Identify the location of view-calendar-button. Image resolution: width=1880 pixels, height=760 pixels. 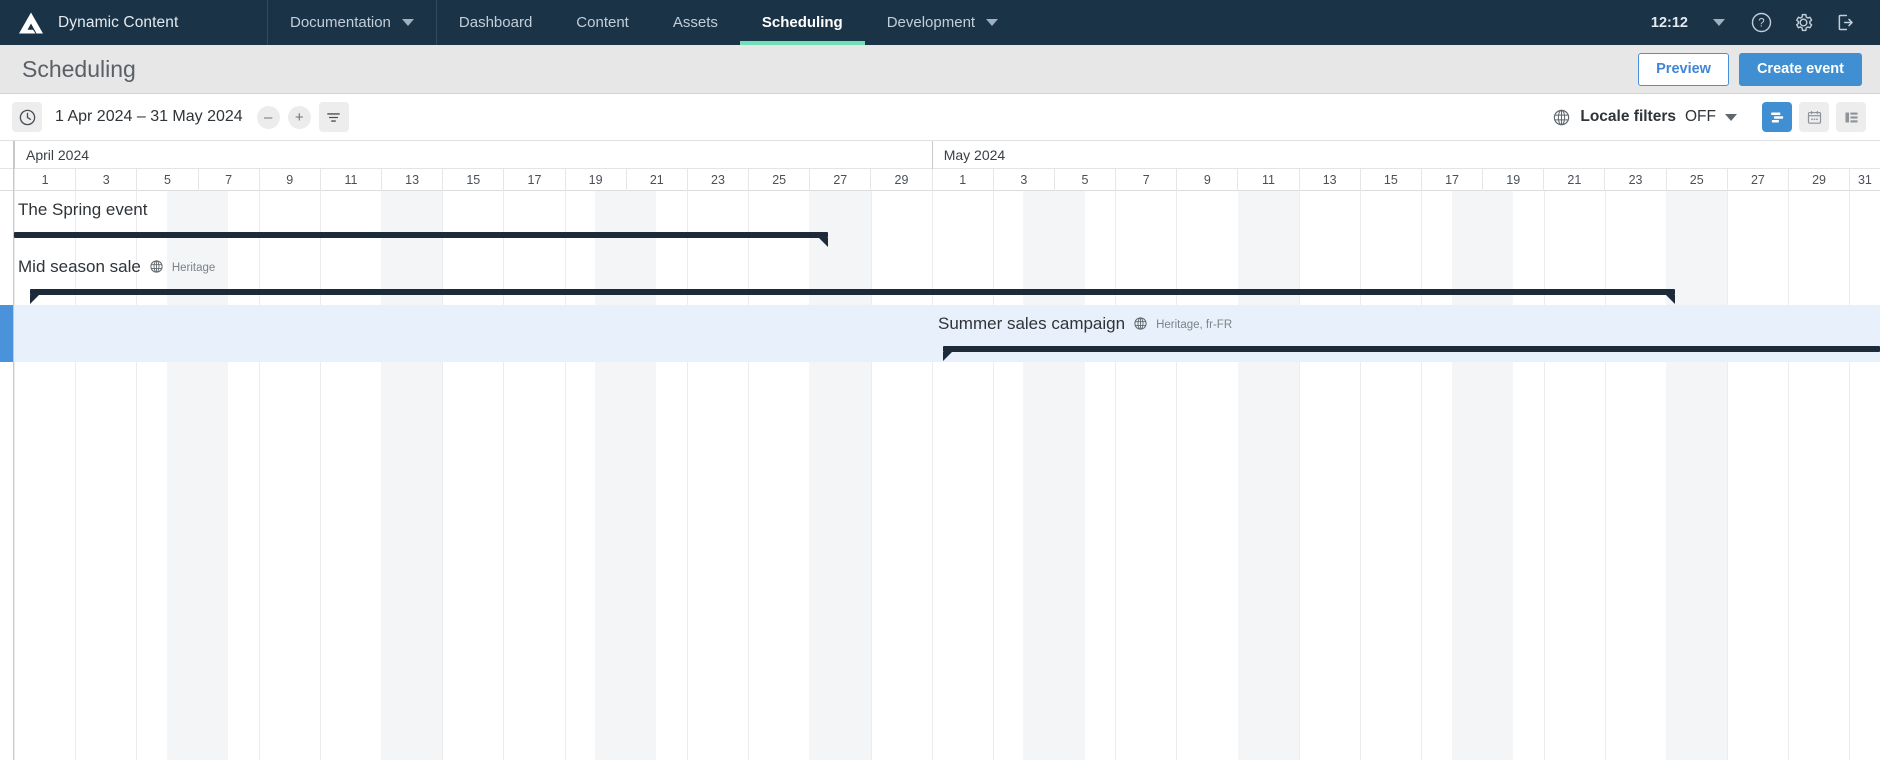
(1814, 117).